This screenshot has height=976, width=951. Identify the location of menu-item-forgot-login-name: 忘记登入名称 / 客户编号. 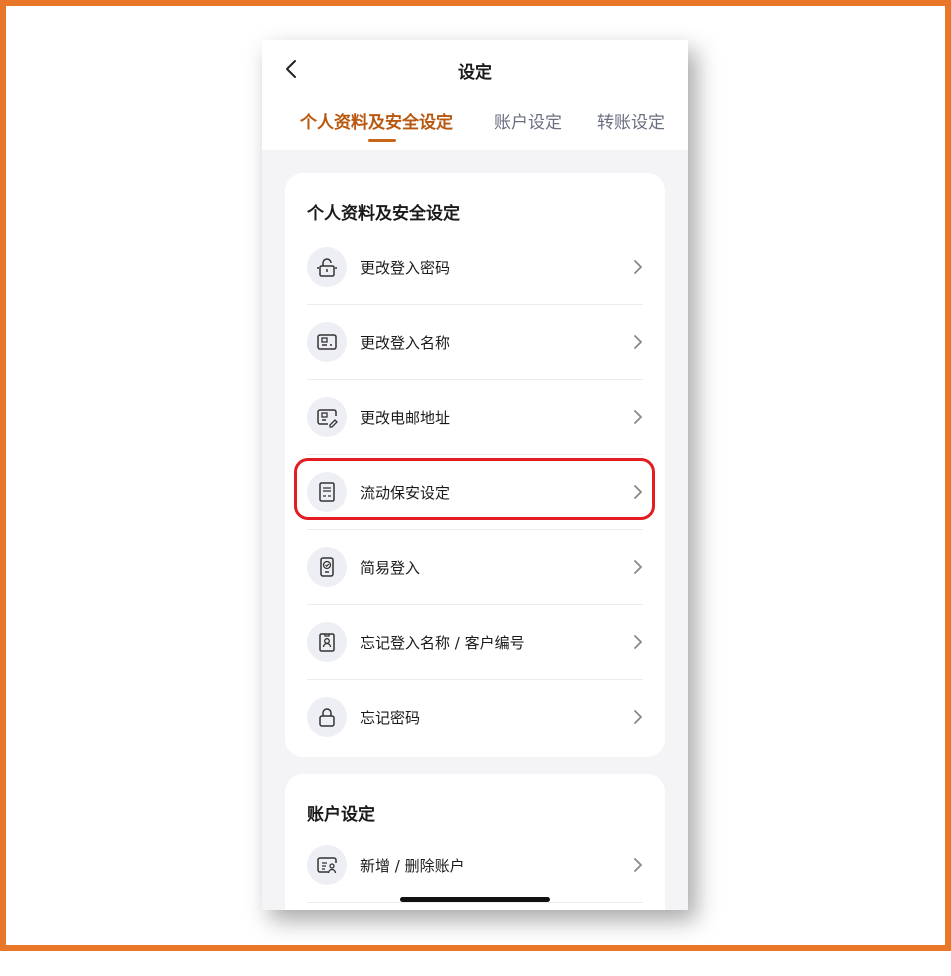
(475, 642).